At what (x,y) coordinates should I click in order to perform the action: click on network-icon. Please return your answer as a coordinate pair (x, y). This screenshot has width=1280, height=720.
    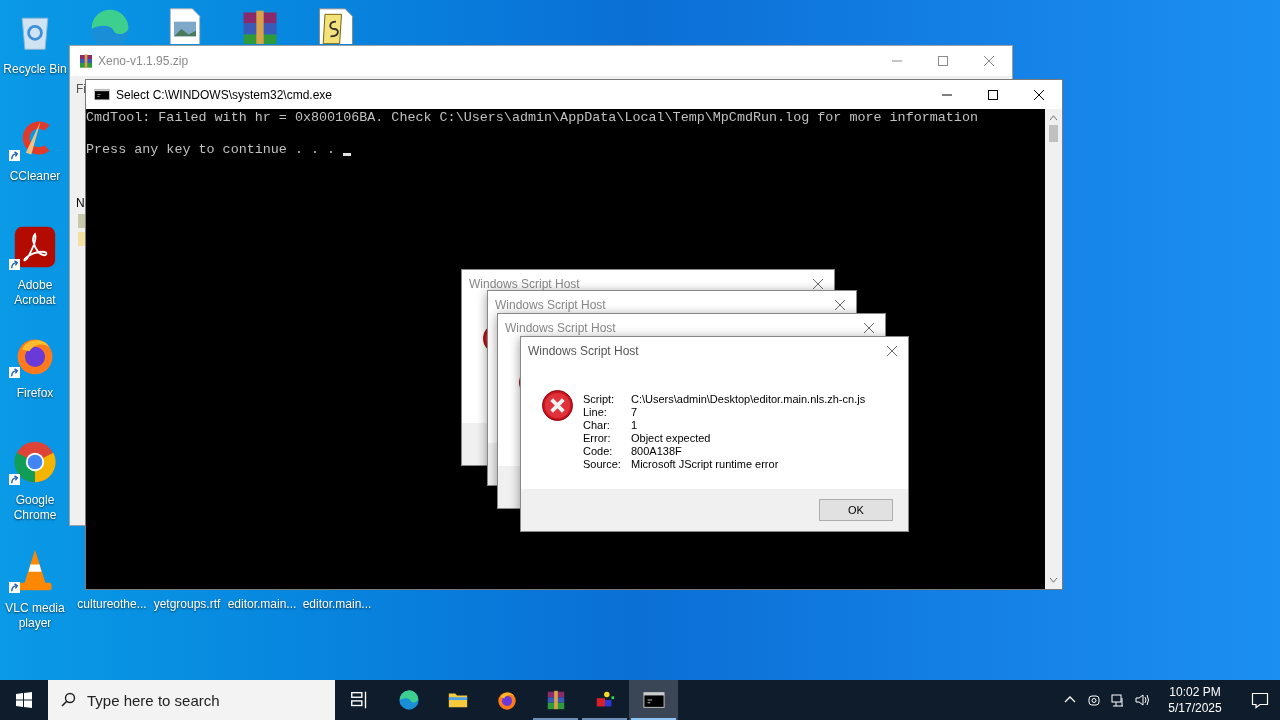
    Looking at the image, I should click on (1118, 700).